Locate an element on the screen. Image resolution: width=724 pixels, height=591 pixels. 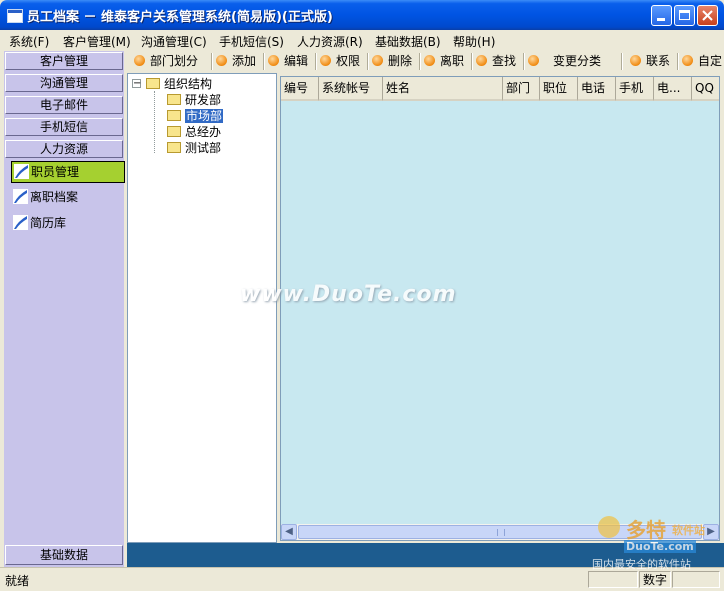
logo-main: 多特 is located at coordinates (646, 530).